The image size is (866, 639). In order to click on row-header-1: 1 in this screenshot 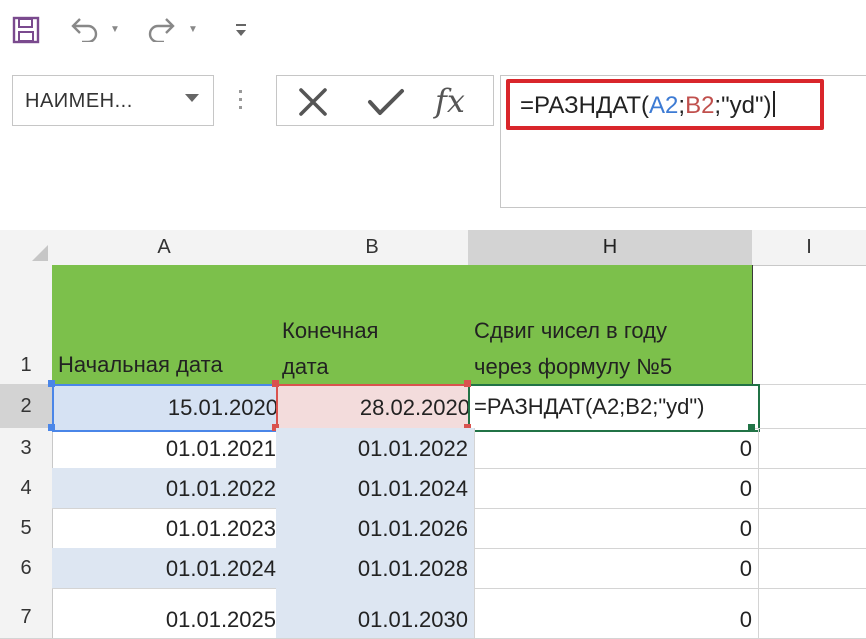, I will do `click(26, 325)`.